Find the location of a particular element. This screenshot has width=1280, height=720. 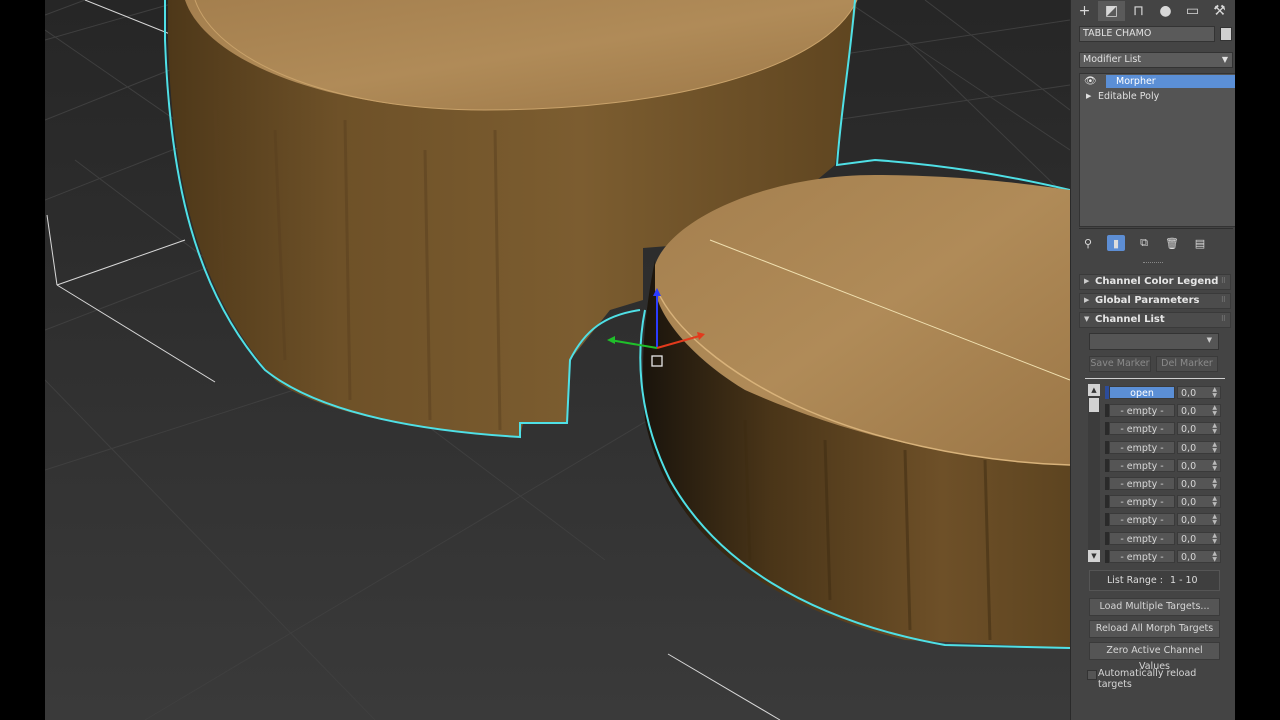

command-panel-tabs: + ◩ ⊓ ● ▭ ⚒ is located at coordinates (1153, 11).